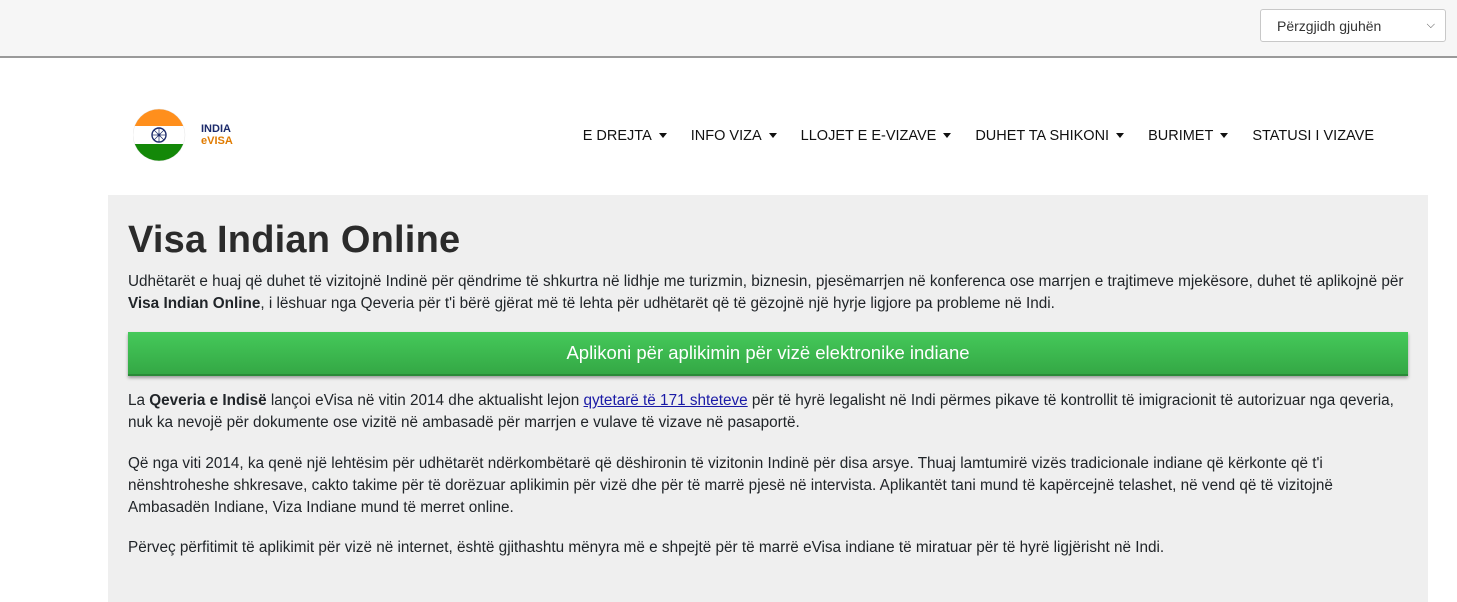  I want to click on nav-item-e-drejta: E DREJTA, so click(625, 136).